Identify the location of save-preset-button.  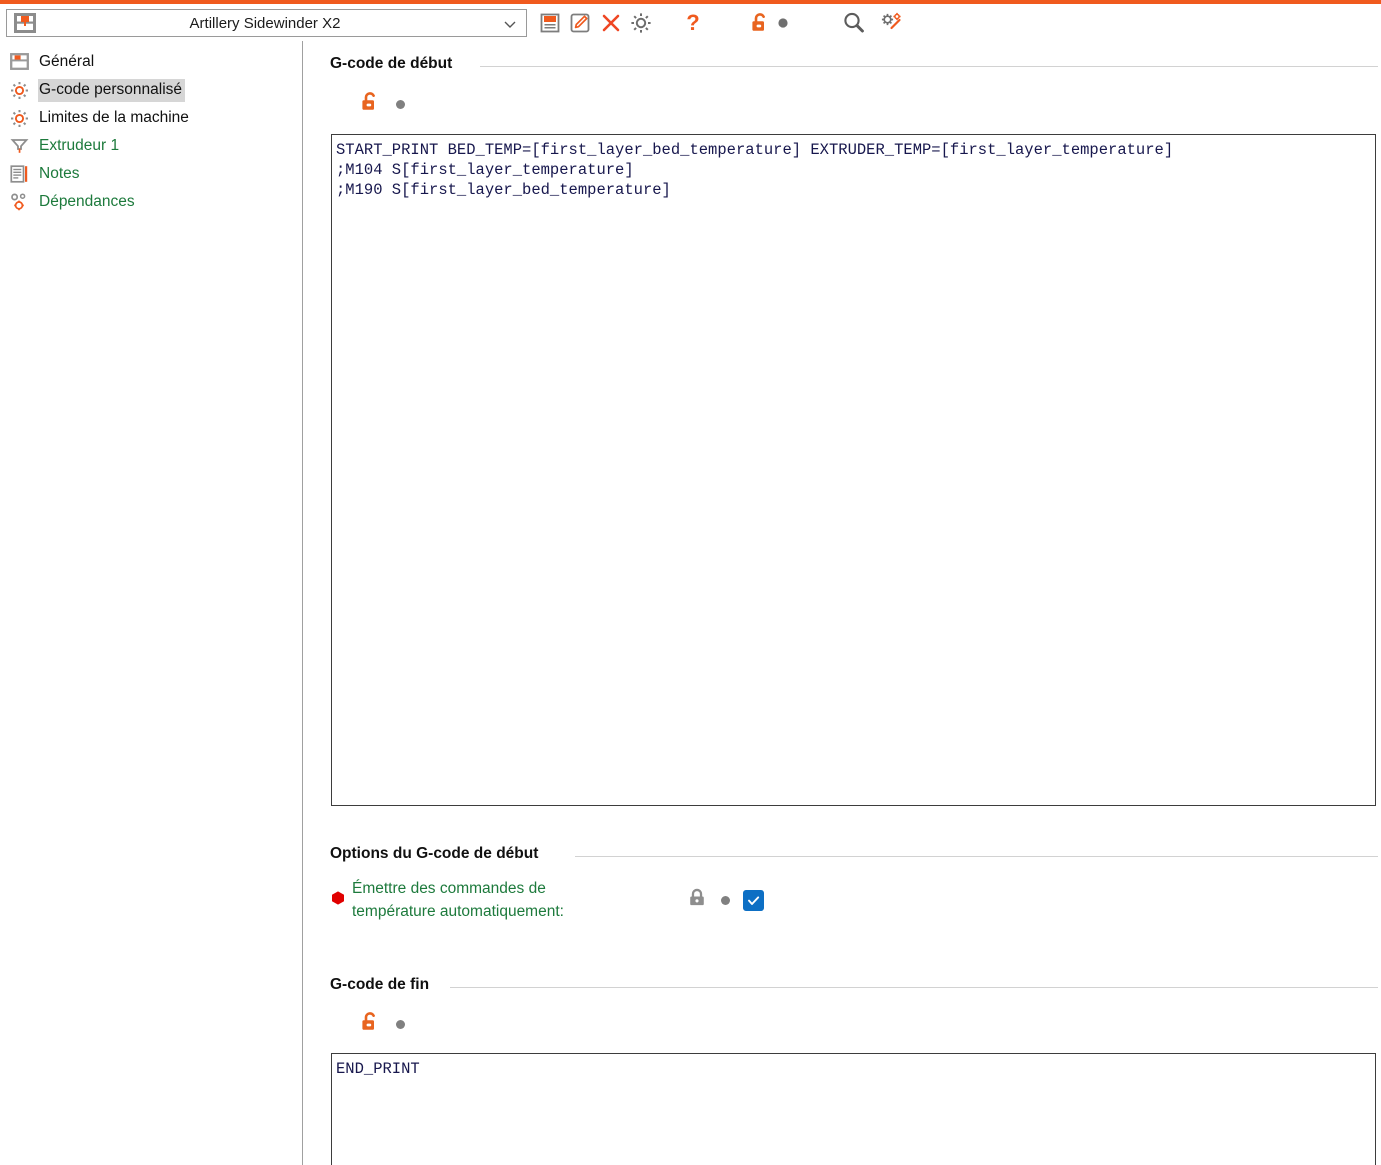
(550, 23).